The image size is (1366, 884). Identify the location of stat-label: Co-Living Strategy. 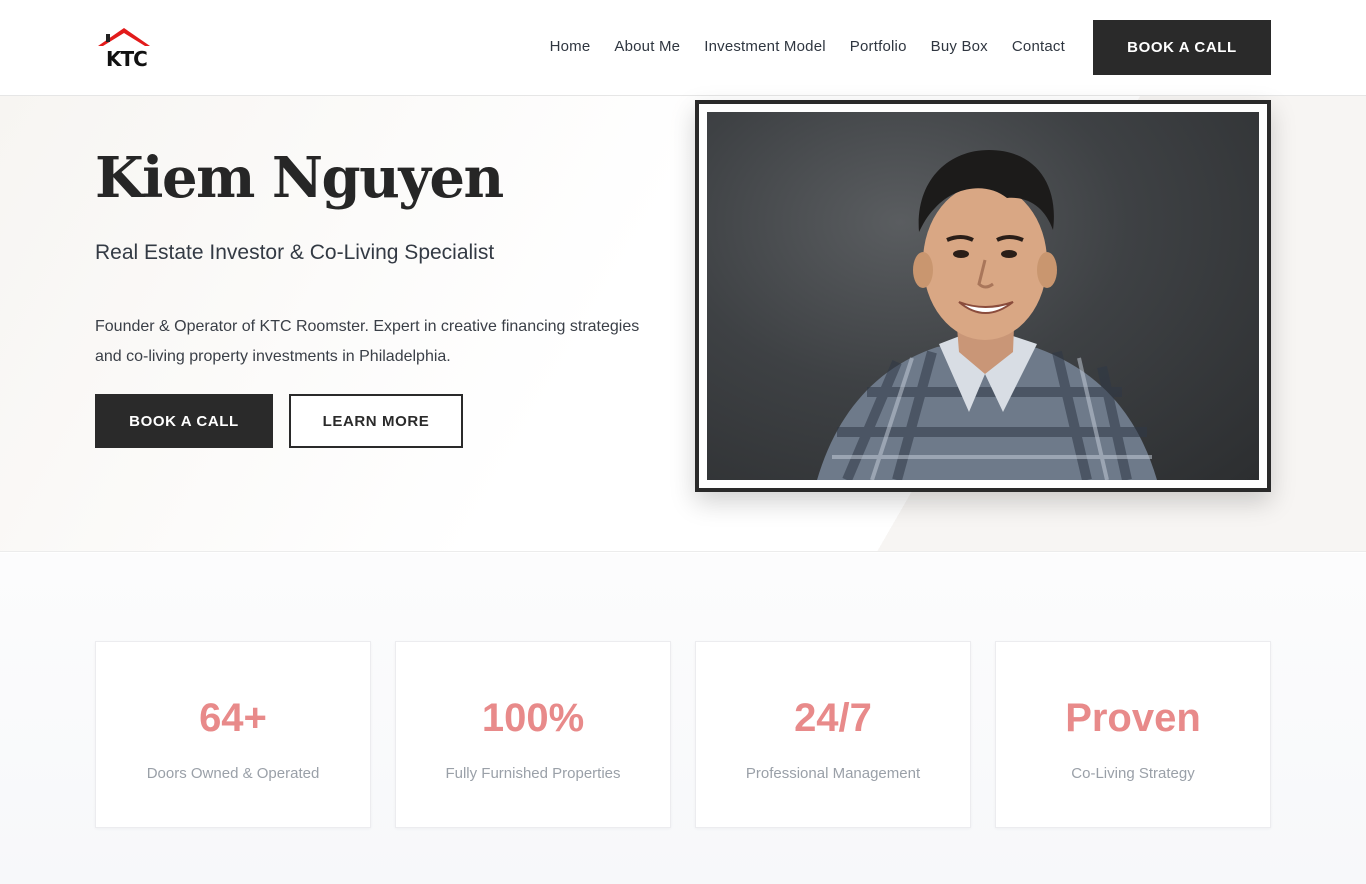
(1133, 773).